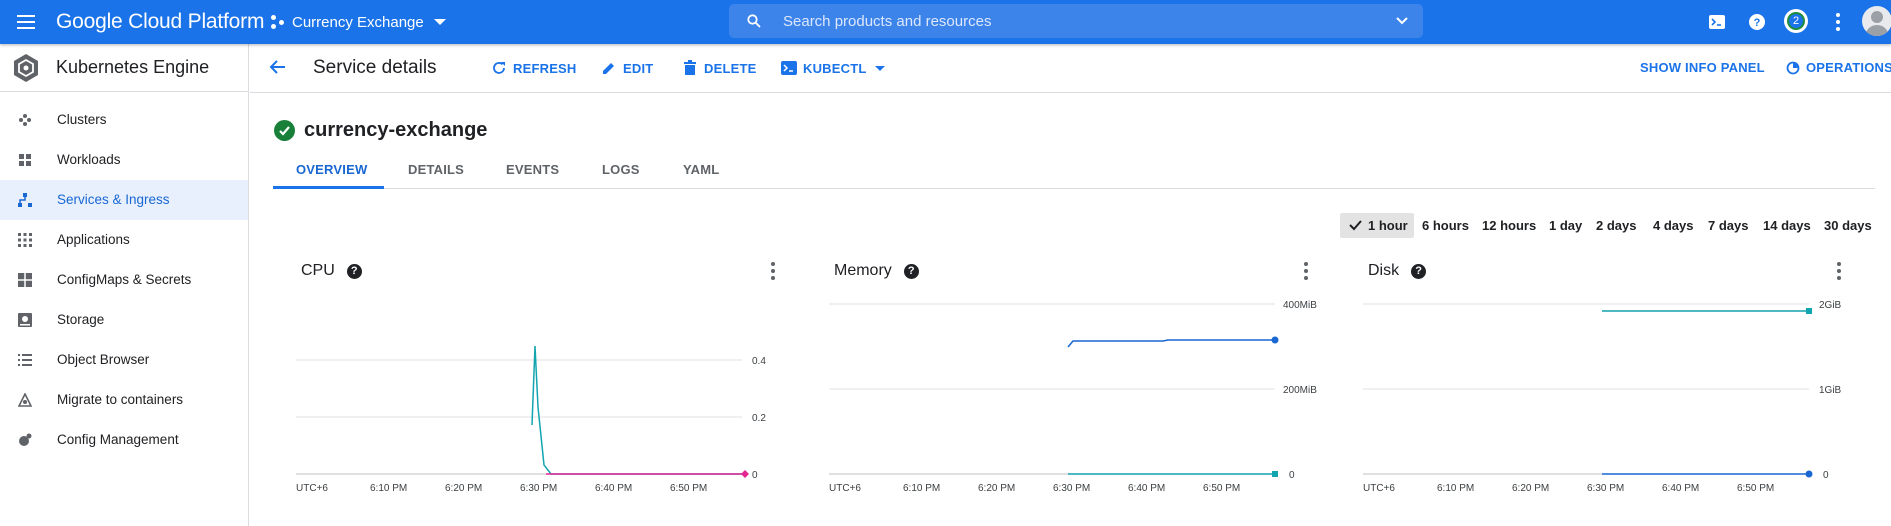 The width and height of the screenshot is (1891, 526). What do you see at coordinates (124, 320) in the screenshot?
I see `sidebar-item-storage: Storage` at bounding box center [124, 320].